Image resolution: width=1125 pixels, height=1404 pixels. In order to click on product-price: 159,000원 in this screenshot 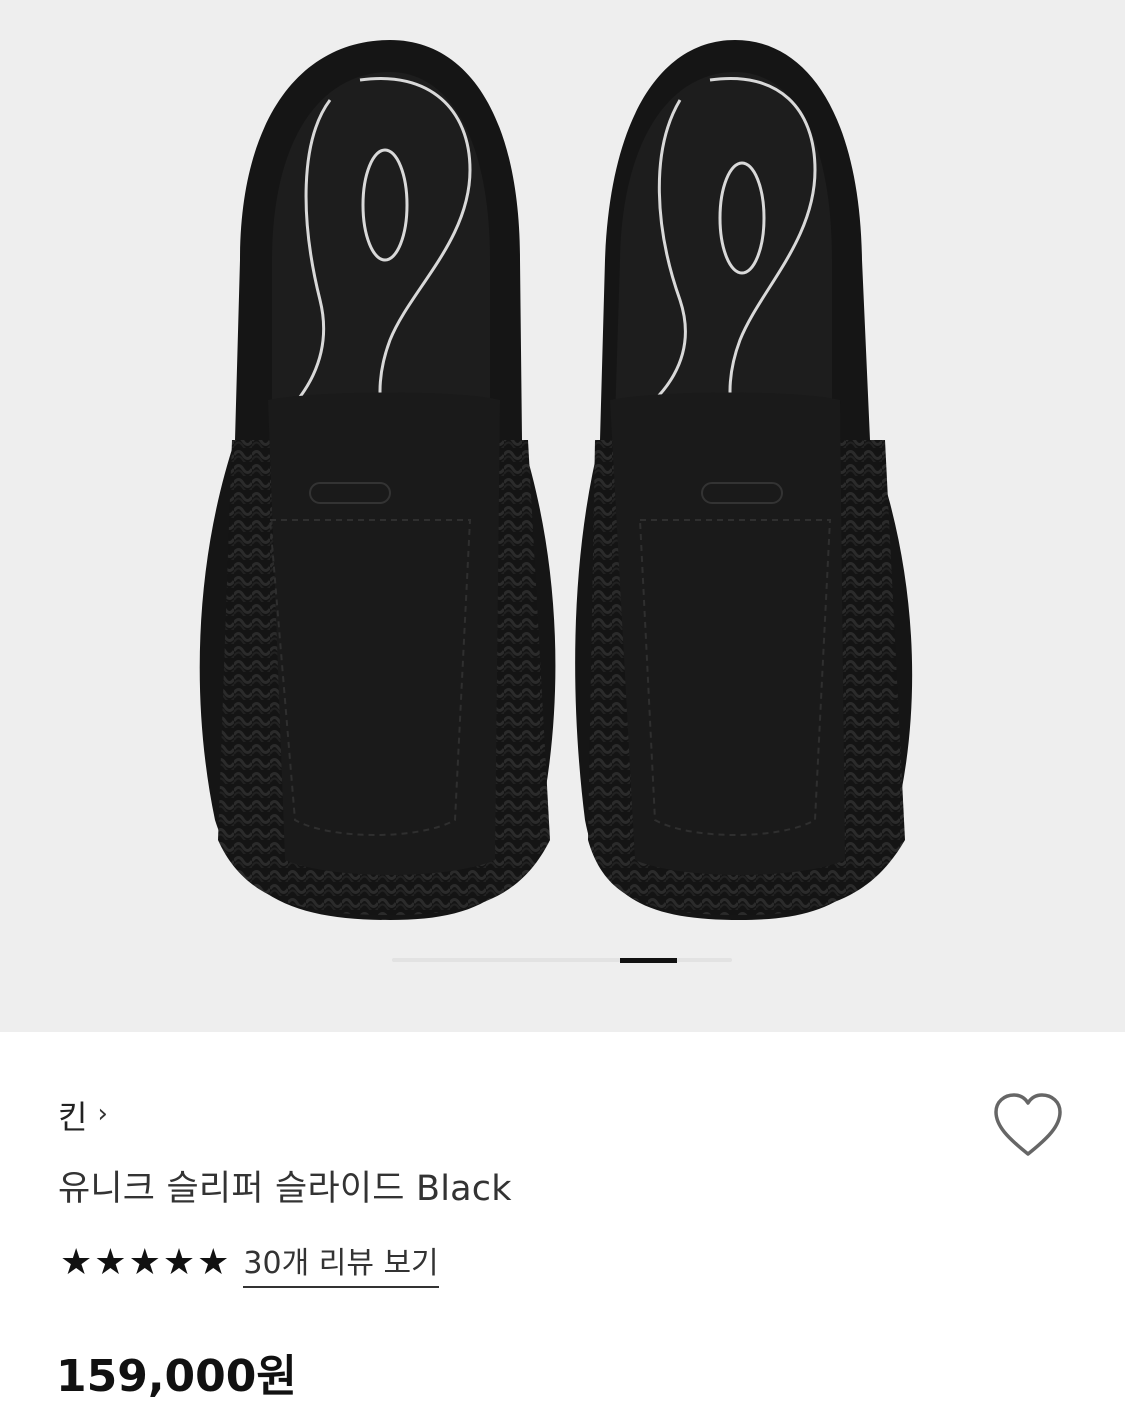, I will do `click(176, 1376)`.